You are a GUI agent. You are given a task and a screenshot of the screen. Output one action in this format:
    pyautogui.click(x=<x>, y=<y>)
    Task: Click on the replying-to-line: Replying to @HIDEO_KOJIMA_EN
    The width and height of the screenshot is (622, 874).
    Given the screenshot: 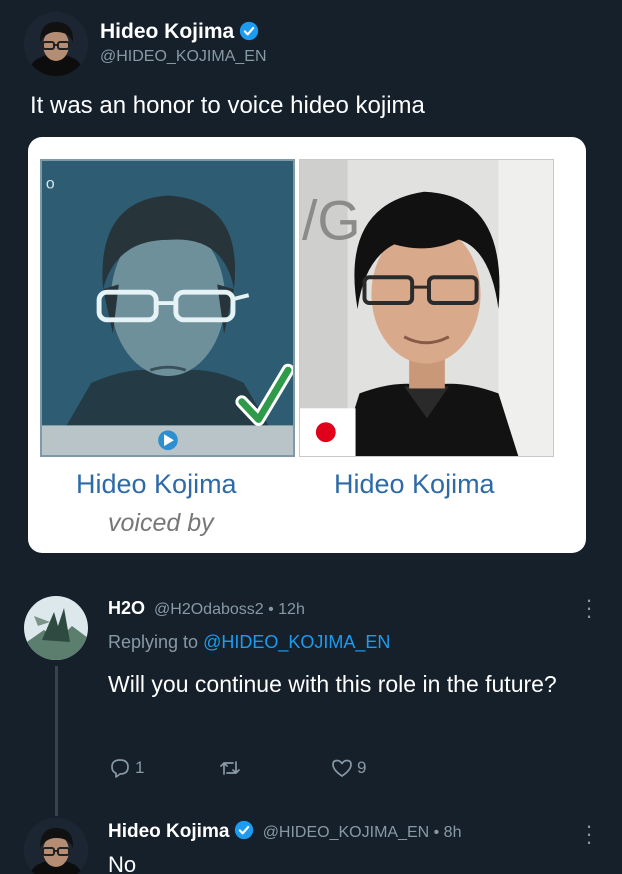 What is the action you would take?
    pyautogui.click(x=249, y=642)
    